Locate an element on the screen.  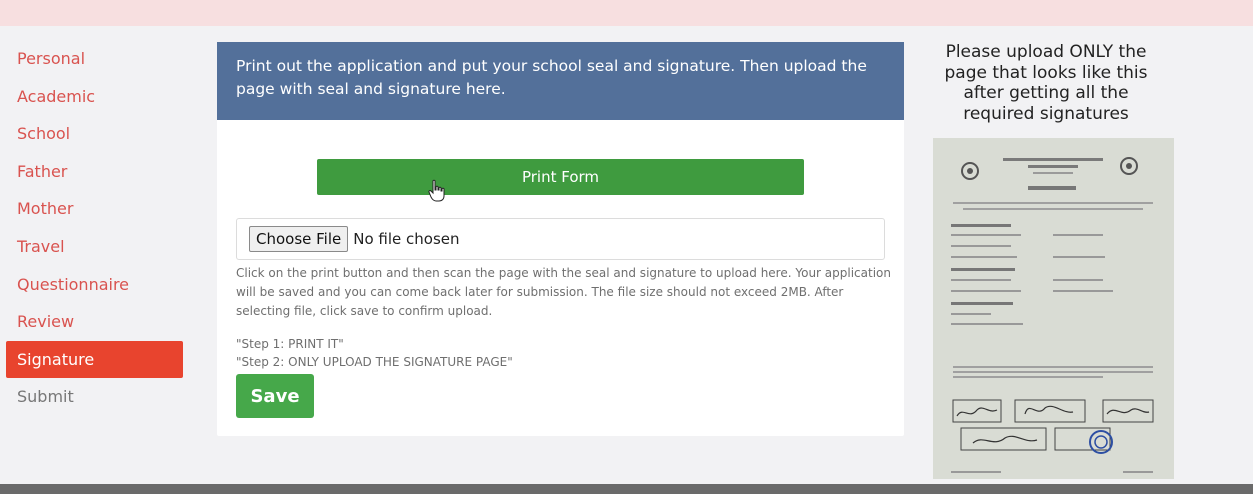
bottom-strip is located at coordinates (626, 489).